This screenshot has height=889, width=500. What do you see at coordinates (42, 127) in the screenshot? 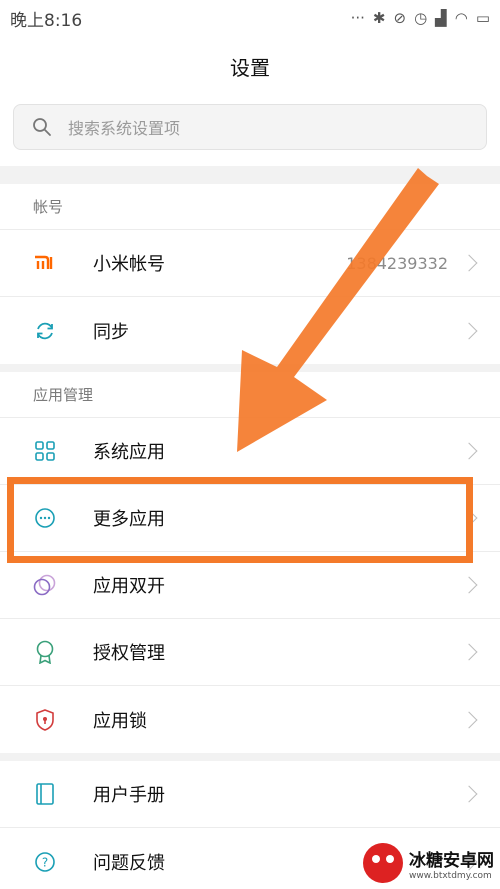
I see `search-icon` at bounding box center [42, 127].